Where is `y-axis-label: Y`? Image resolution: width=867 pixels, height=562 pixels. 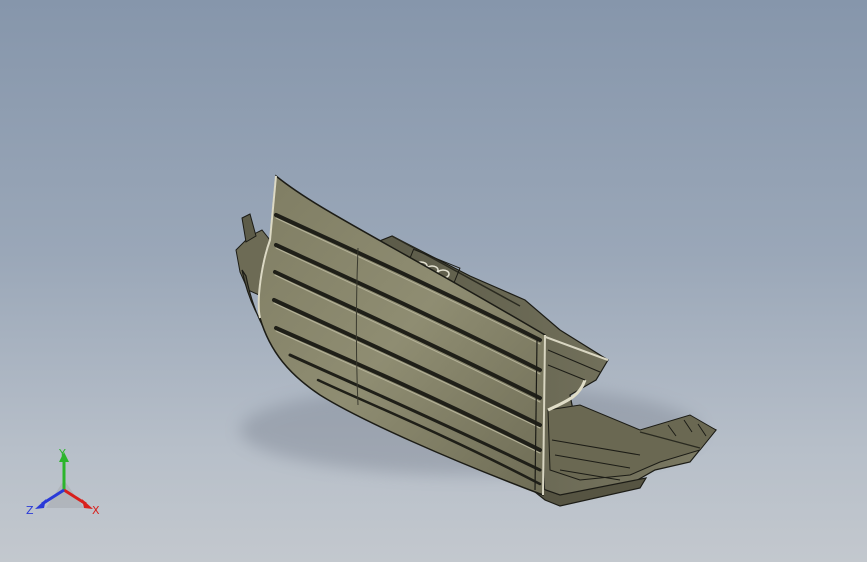
y-axis-label: Y is located at coordinates (62, 453).